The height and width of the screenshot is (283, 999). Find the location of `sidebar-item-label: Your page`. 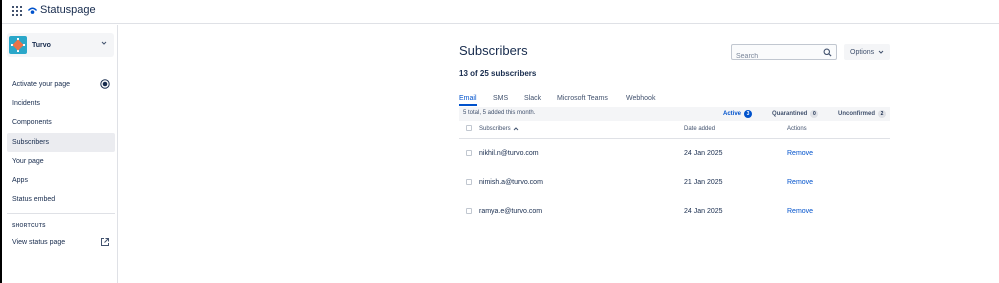

sidebar-item-label: Your page is located at coordinates (28, 161).